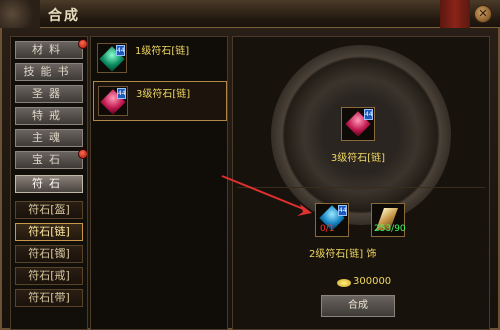 This screenshot has height=330, width=500. What do you see at coordinates (358, 124) in the screenshot?
I see `result-slot: 44` at bounding box center [358, 124].